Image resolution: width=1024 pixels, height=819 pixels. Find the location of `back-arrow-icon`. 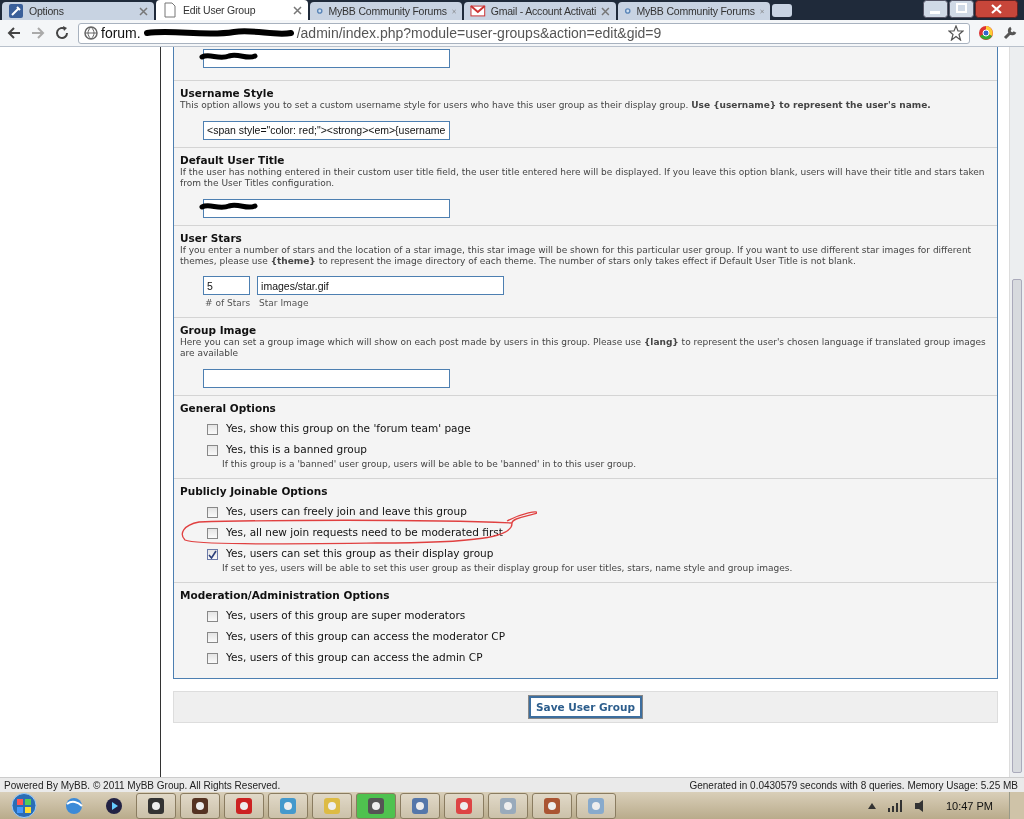

back-arrow-icon is located at coordinates (14, 33).